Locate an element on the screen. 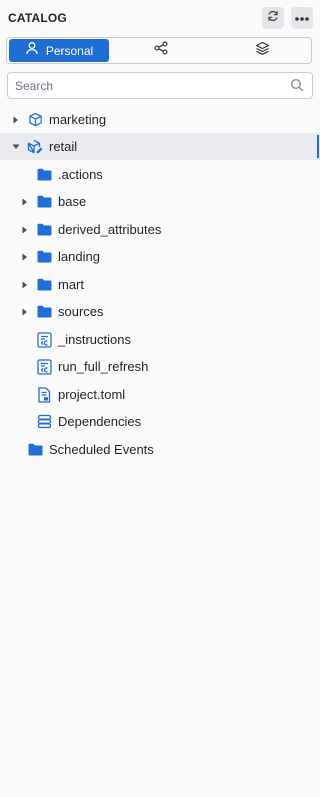  layers-icon is located at coordinates (262, 51).